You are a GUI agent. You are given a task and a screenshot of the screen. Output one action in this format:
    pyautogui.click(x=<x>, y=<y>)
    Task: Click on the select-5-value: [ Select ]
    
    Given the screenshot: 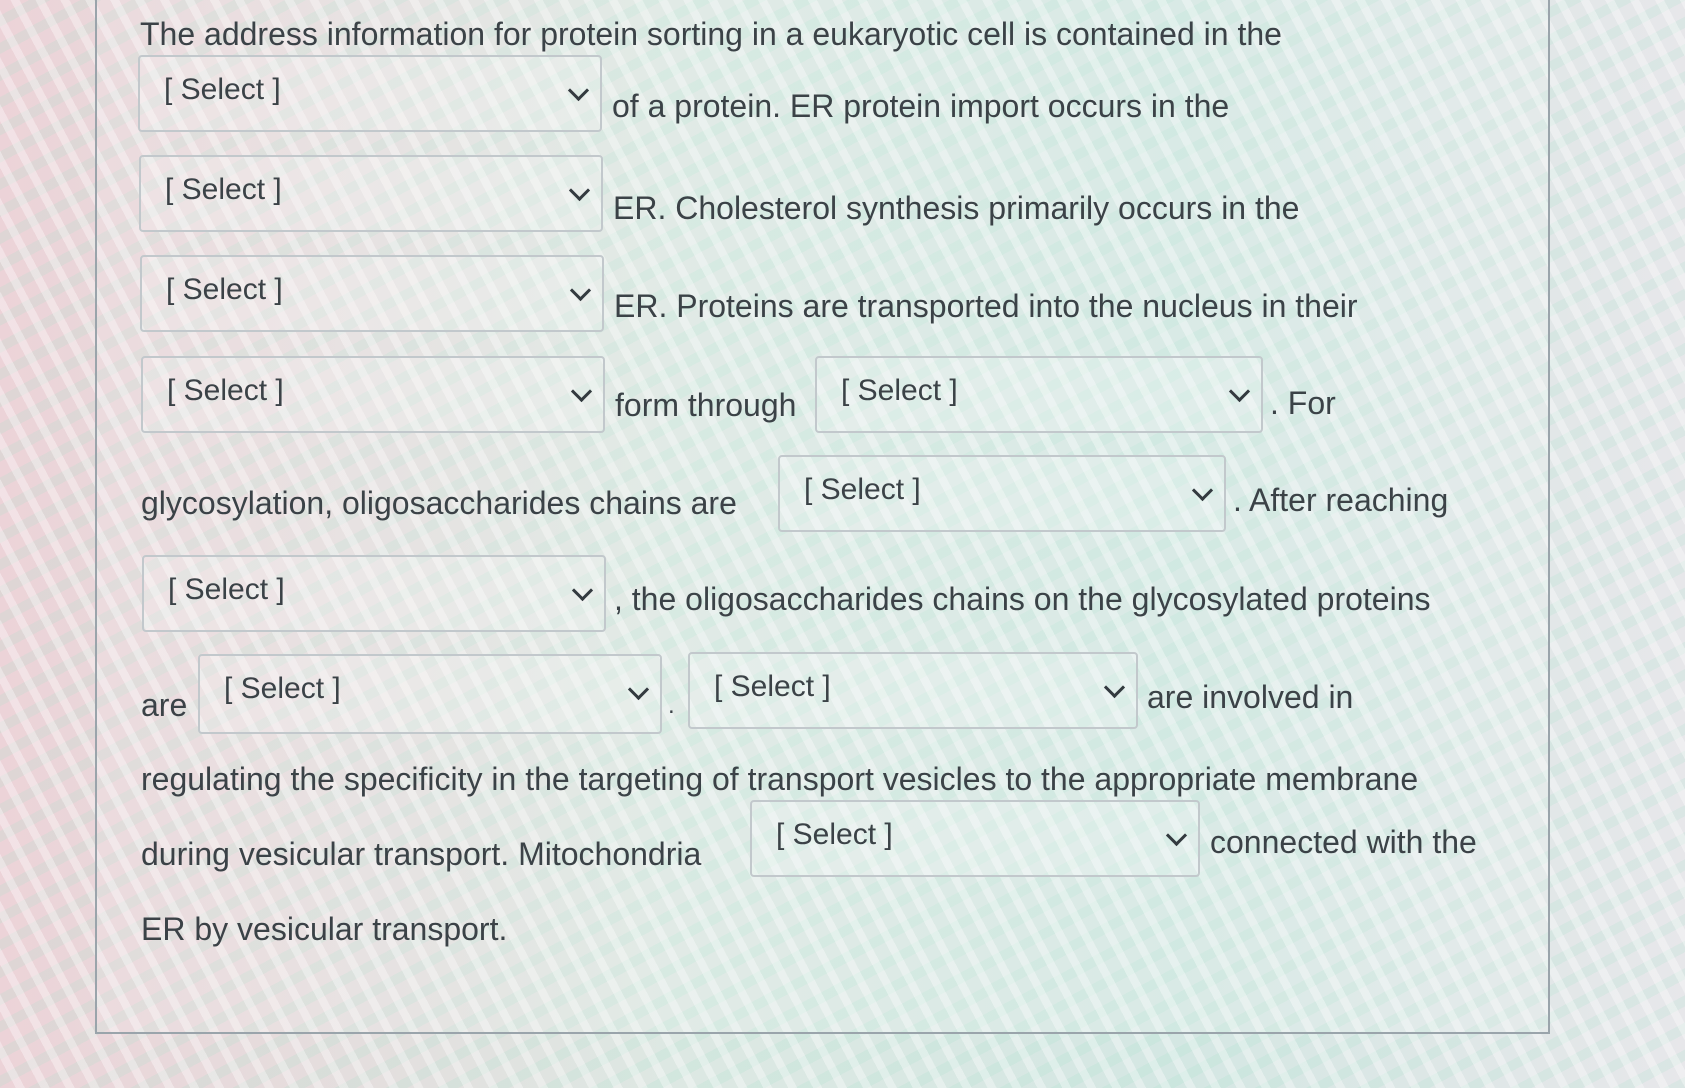 What is the action you would take?
    pyautogui.click(x=899, y=390)
    